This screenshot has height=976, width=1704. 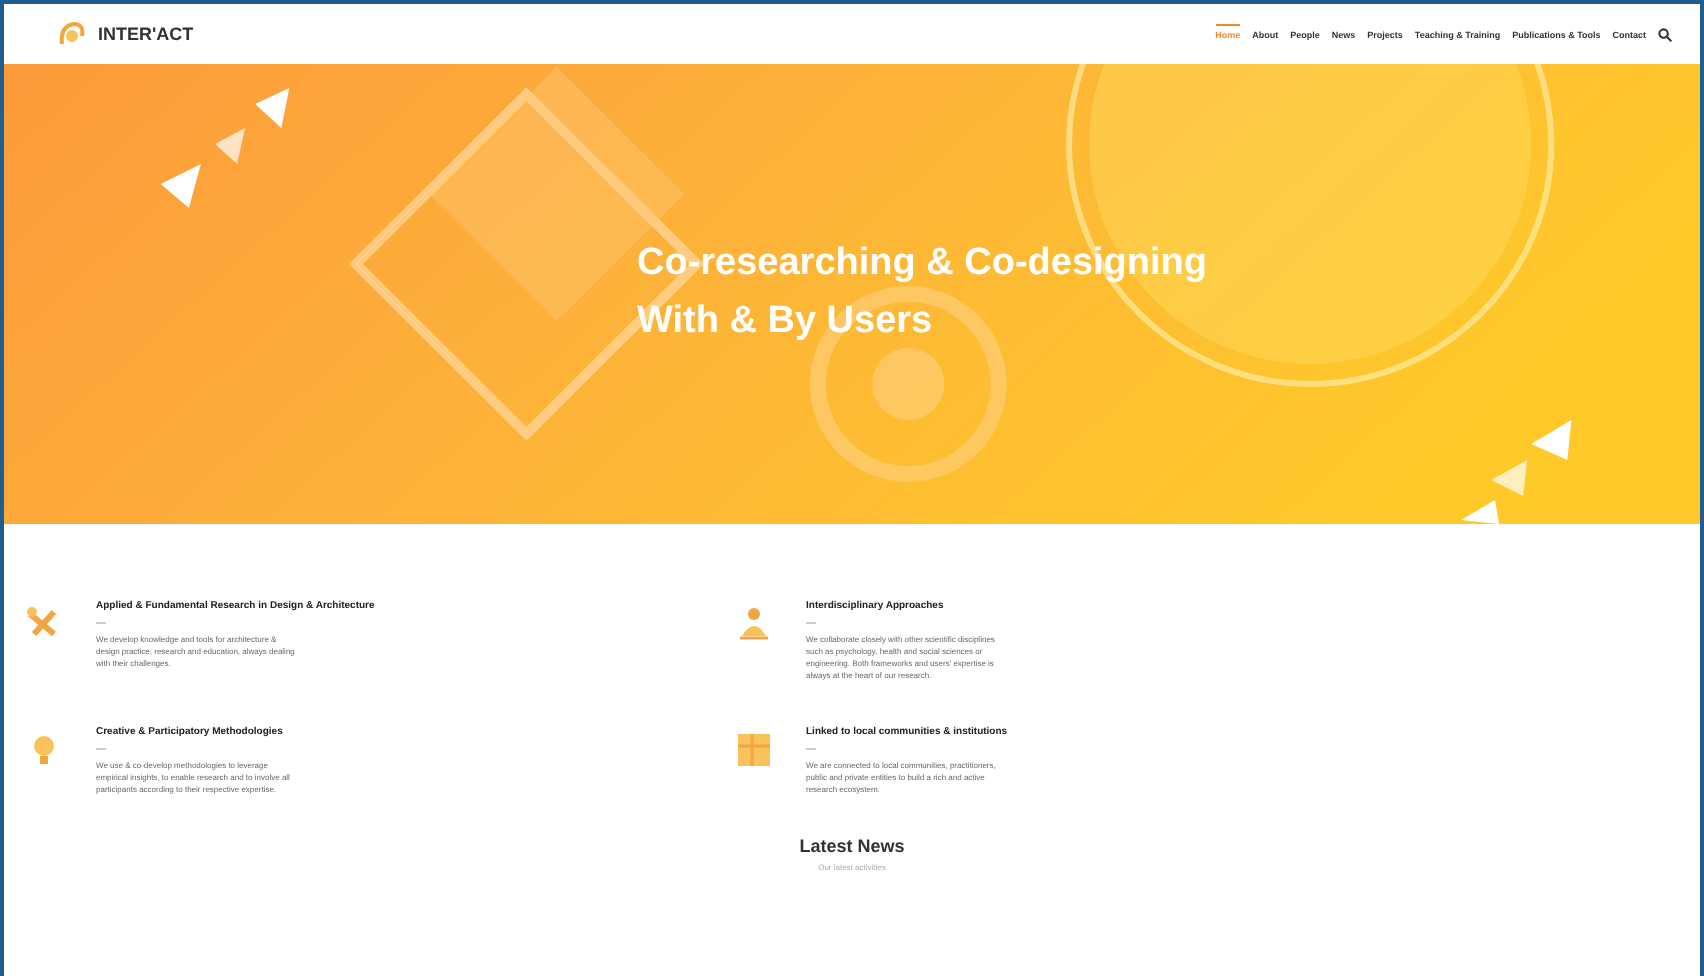 I want to click on search-icon, so click(x=1665, y=34).